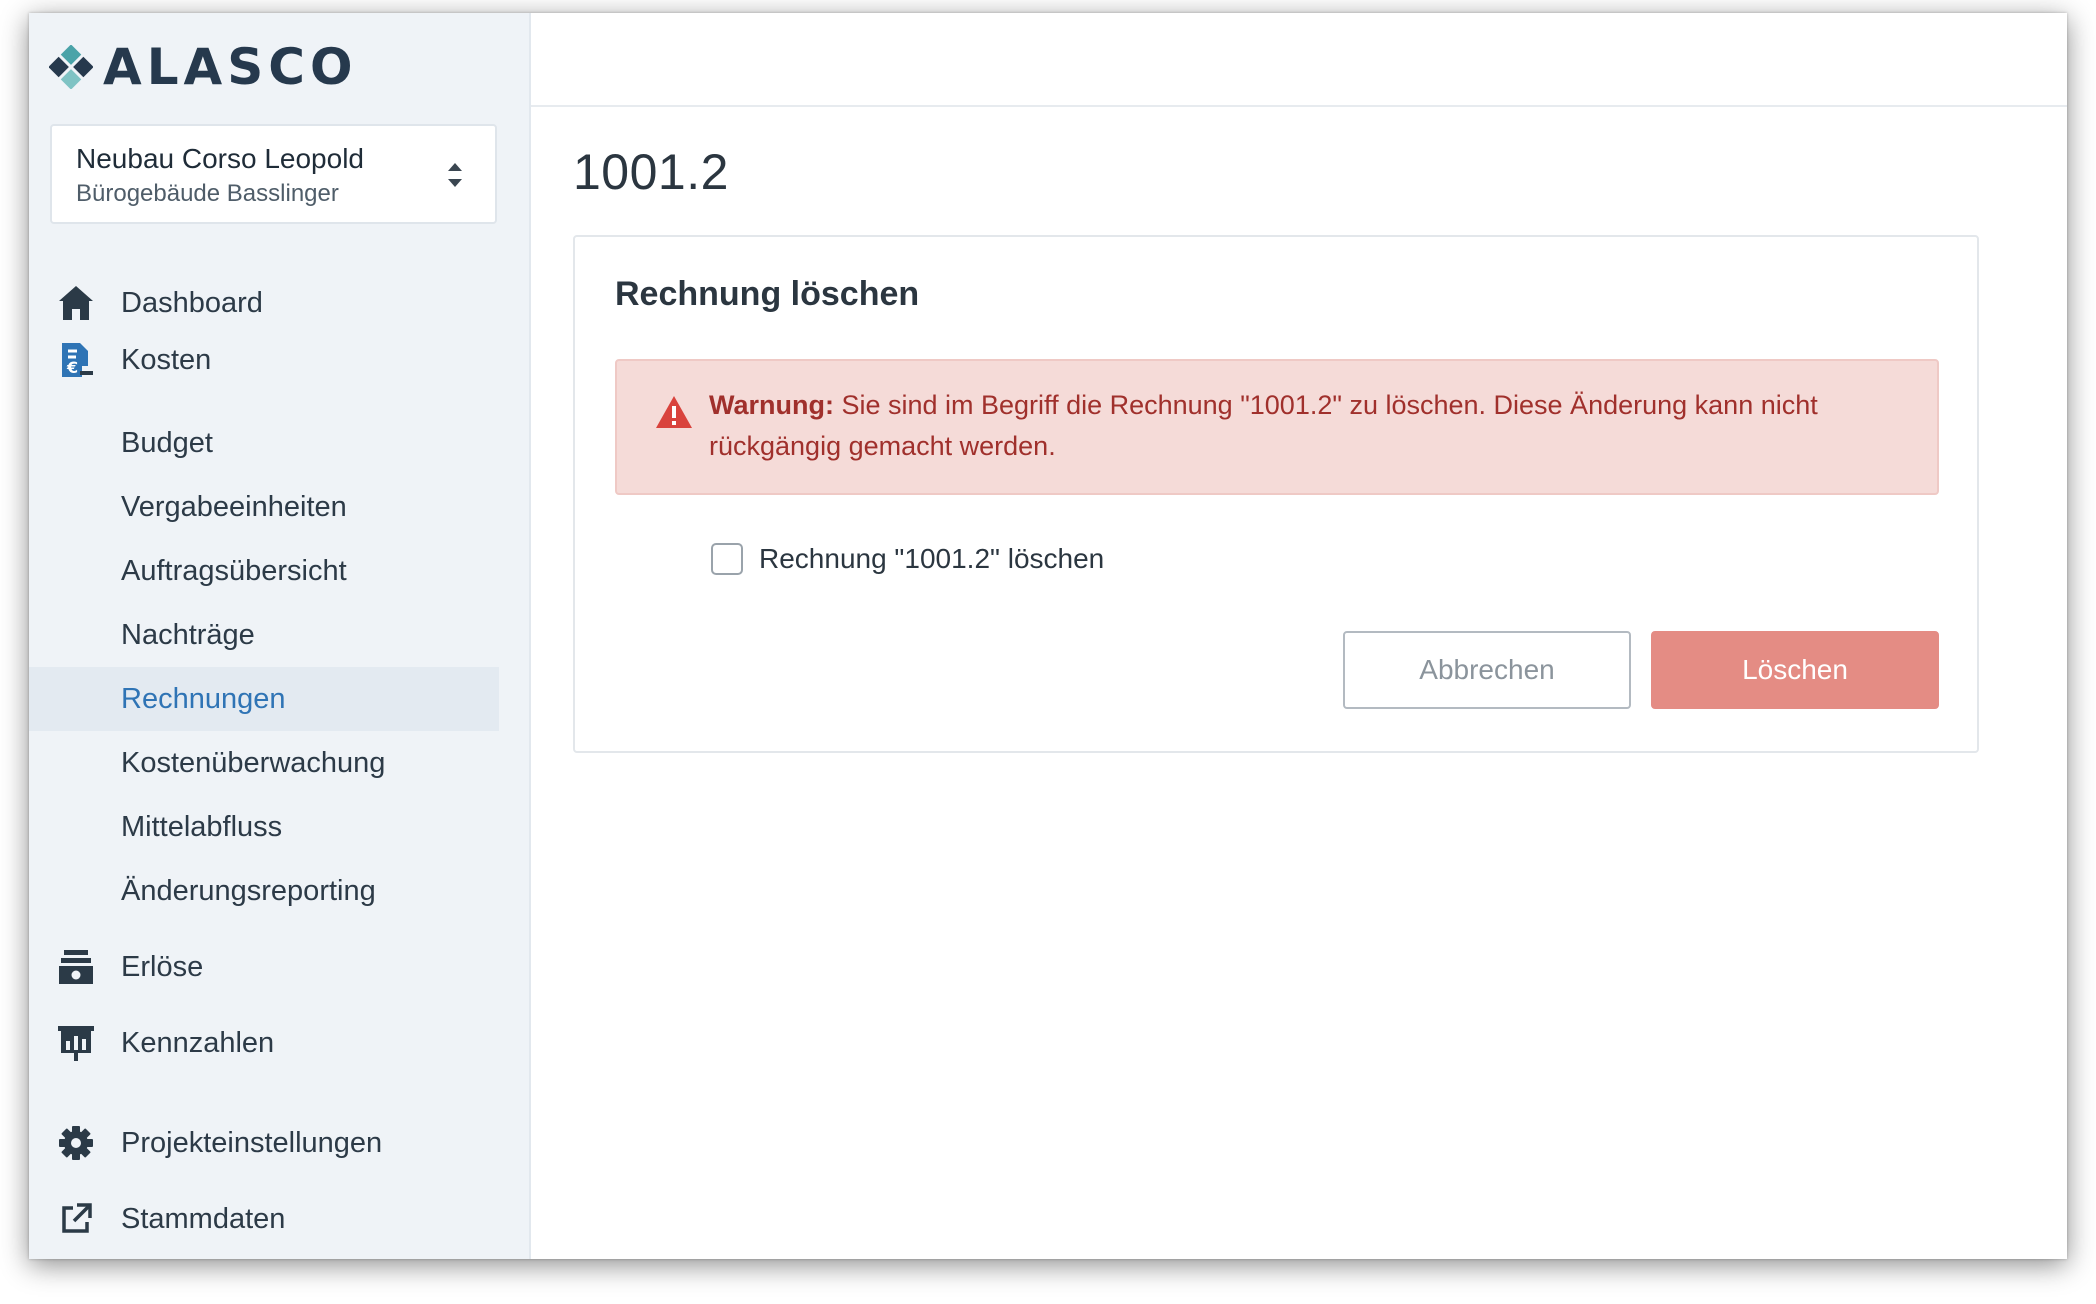  Describe the element at coordinates (1299, 60) in the screenshot. I see `top-bar` at that location.